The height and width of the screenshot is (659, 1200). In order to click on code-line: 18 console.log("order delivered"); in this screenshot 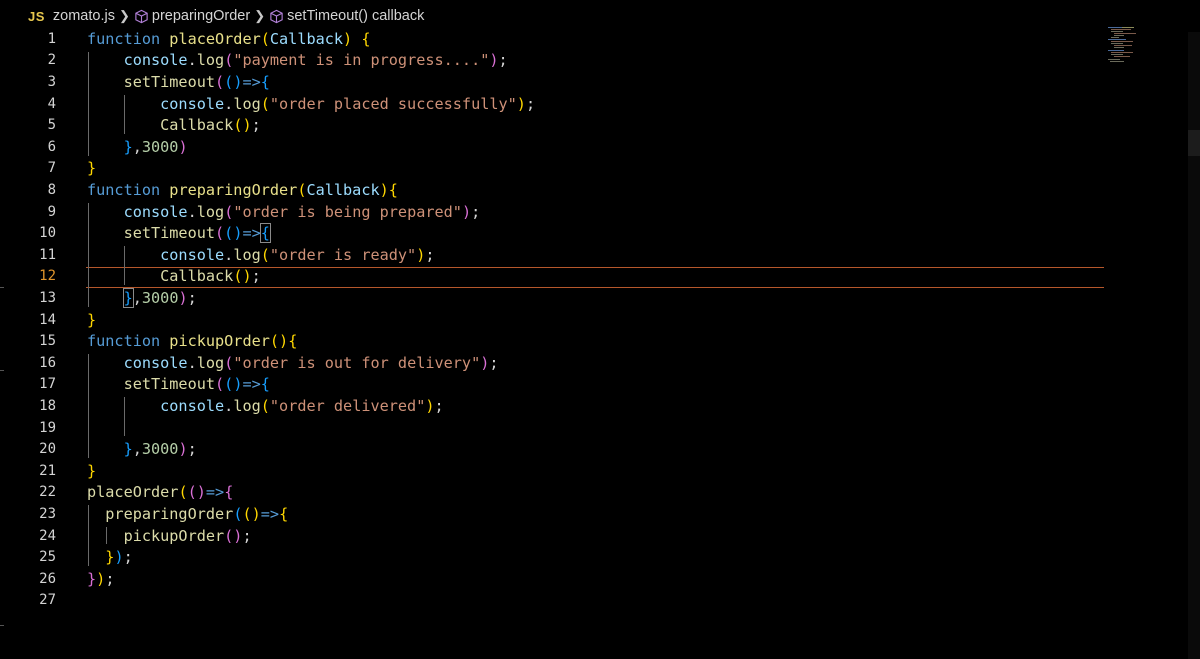, I will do `click(555, 406)`.